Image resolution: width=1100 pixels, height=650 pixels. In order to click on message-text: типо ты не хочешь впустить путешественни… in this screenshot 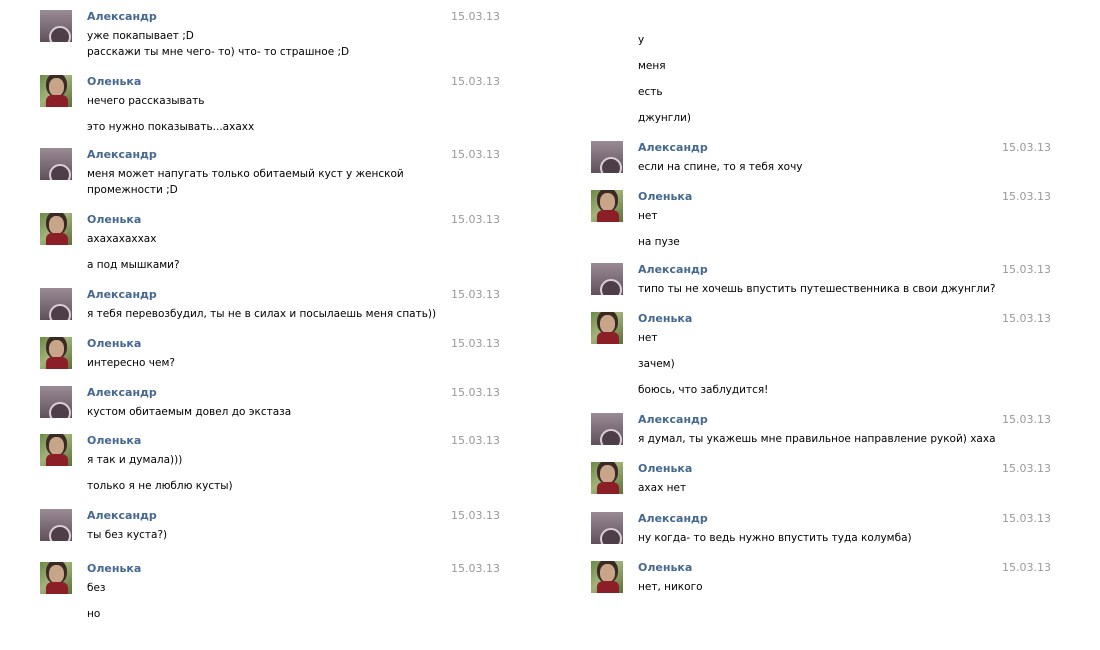, I will do `click(817, 289)`.